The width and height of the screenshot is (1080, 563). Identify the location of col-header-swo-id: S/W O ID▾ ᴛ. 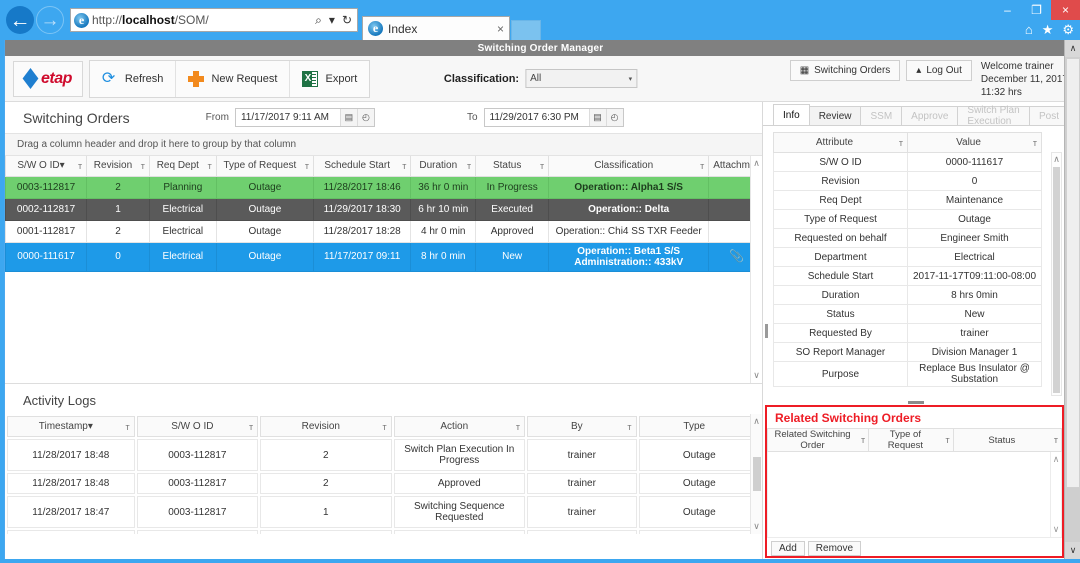
(46, 166).